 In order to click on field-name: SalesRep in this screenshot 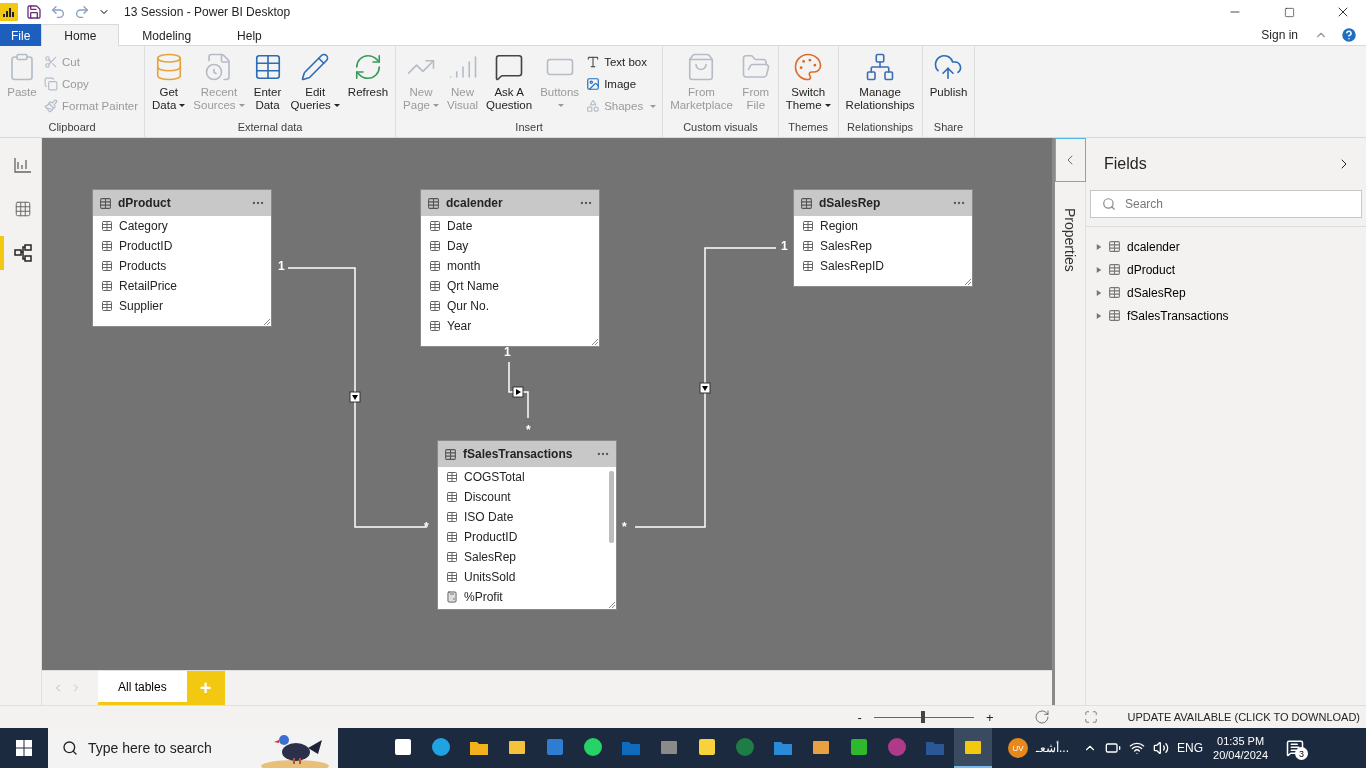, I will do `click(846, 246)`.